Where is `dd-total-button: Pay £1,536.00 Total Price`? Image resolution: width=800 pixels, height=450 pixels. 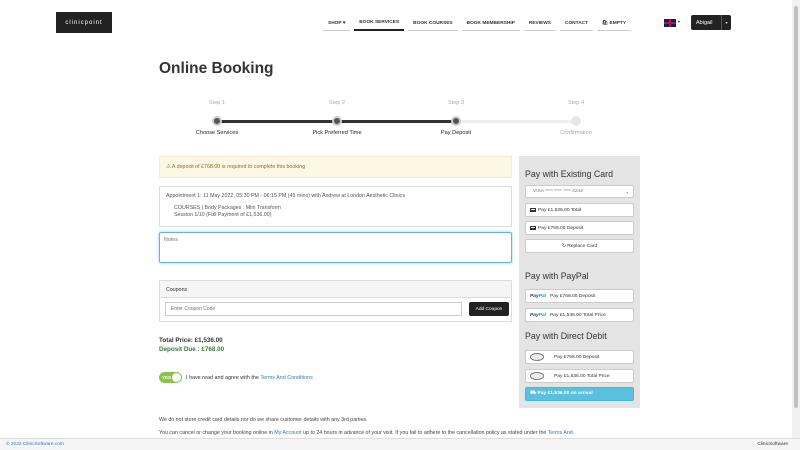 dd-total-button: Pay £1,536.00 Total Price is located at coordinates (579, 376).